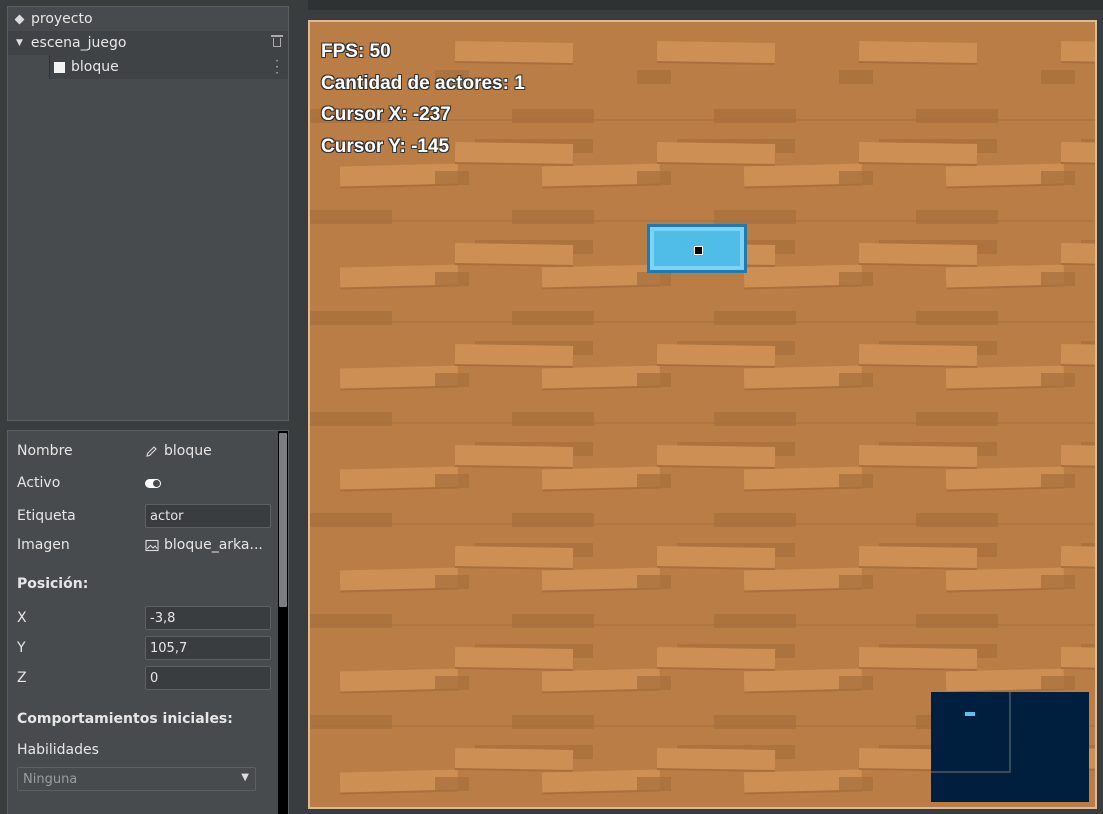 This screenshot has width=1103, height=814. Describe the element at coordinates (62, 19) in the screenshot. I see `tree-item-label: proyecto` at that location.